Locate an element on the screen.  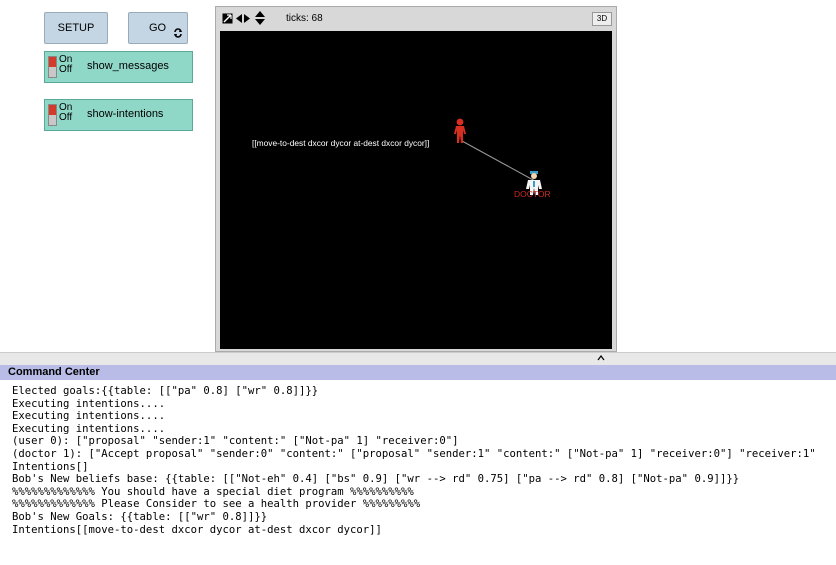
doctor-label: DOCTOR is located at coordinates (532, 194).